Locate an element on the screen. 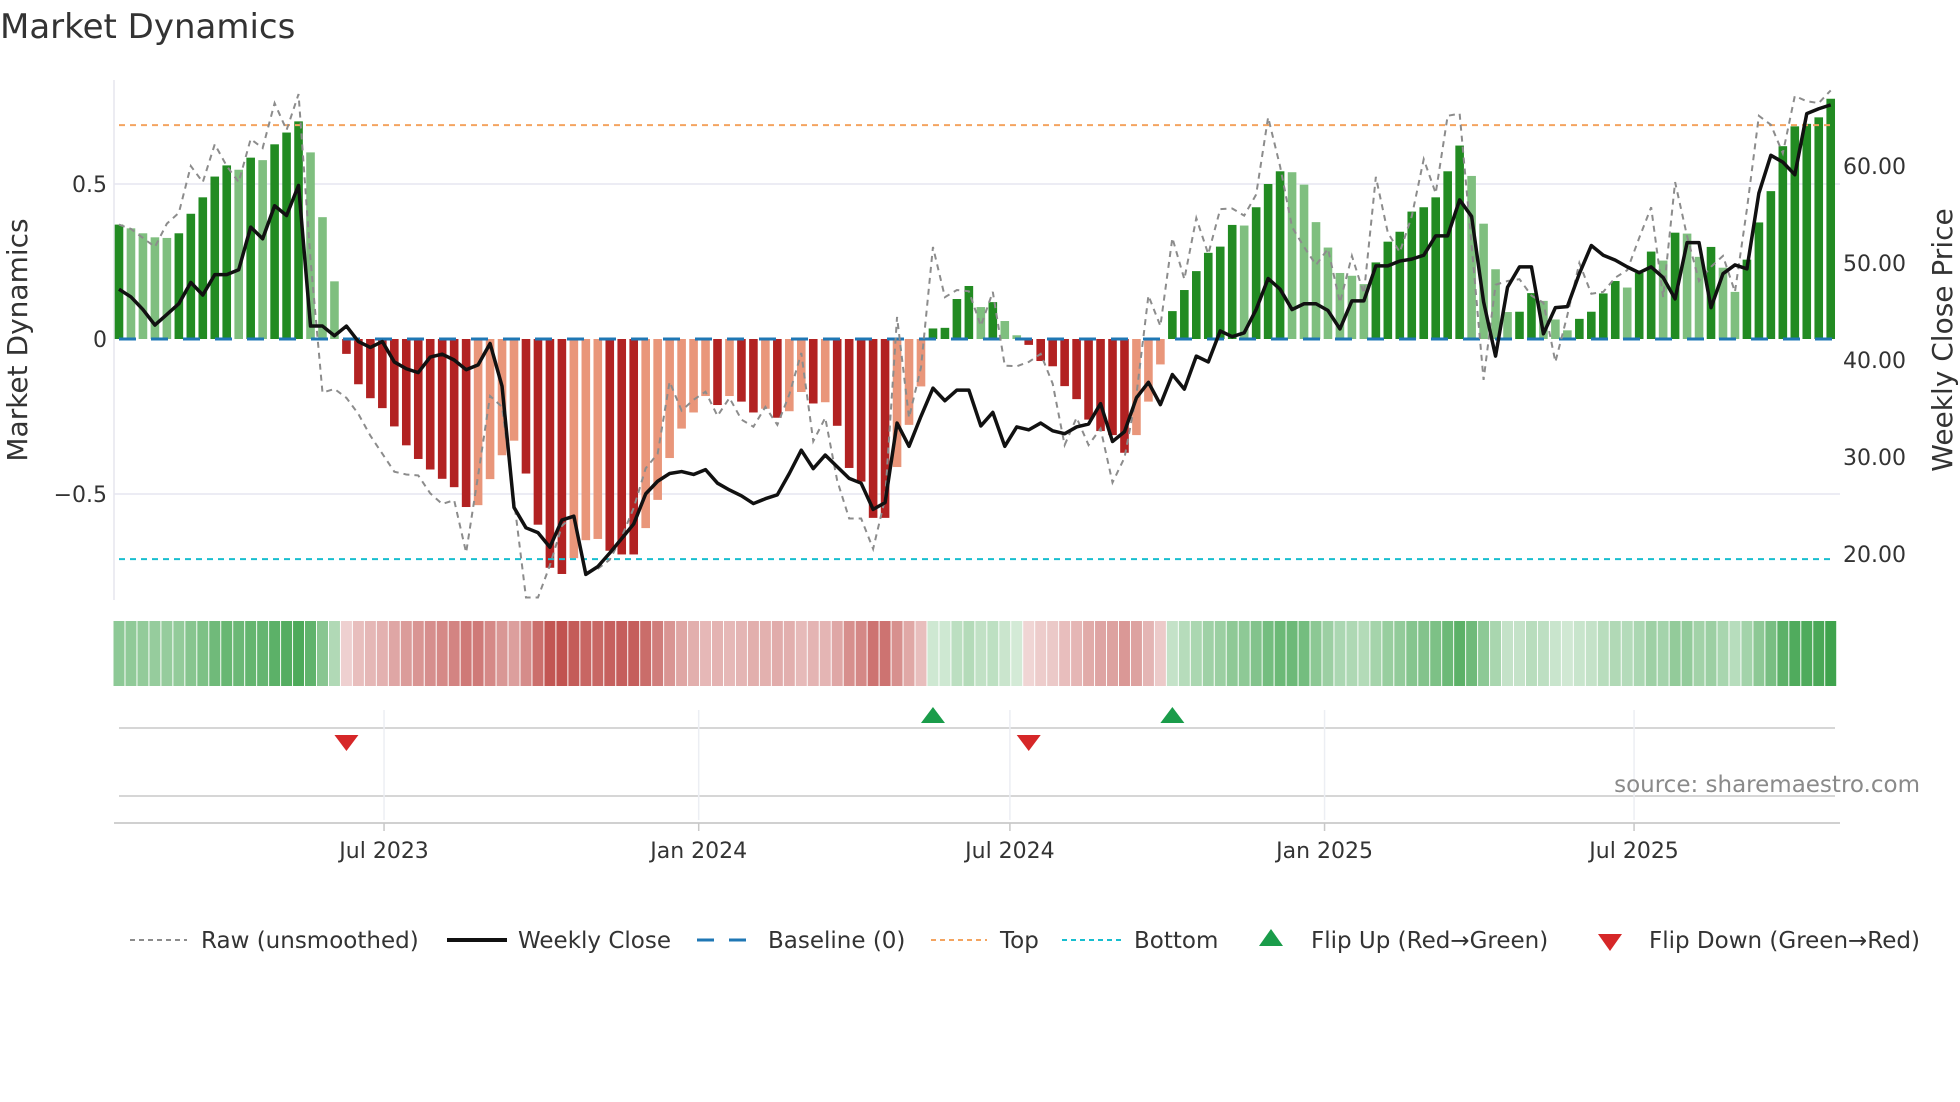 The height and width of the screenshot is (1102, 1960). legend-label: Top is located at coordinates (1019, 941).